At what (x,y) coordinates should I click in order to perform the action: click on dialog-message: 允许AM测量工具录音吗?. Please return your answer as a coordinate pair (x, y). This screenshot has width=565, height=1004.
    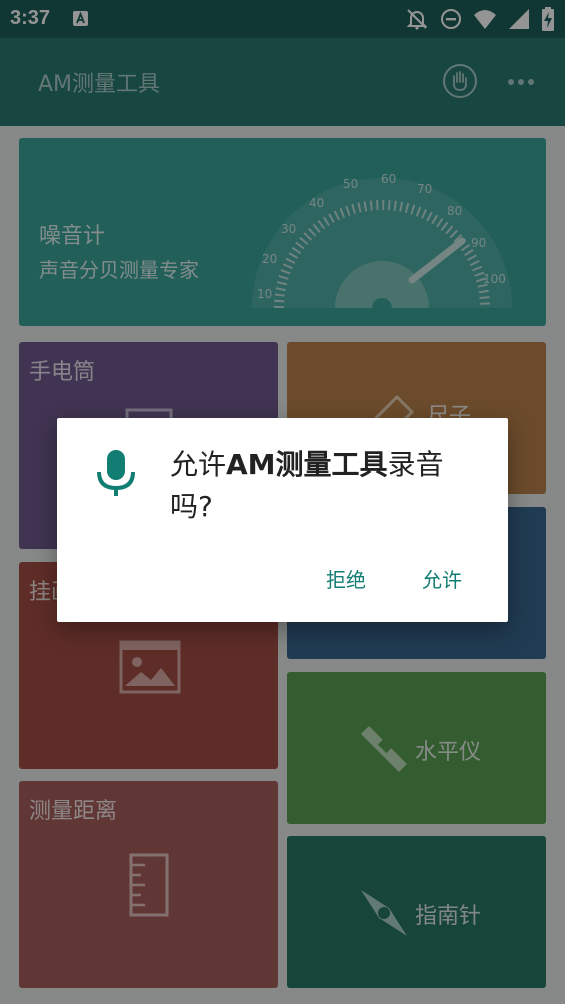
    Looking at the image, I should click on (325, 486).